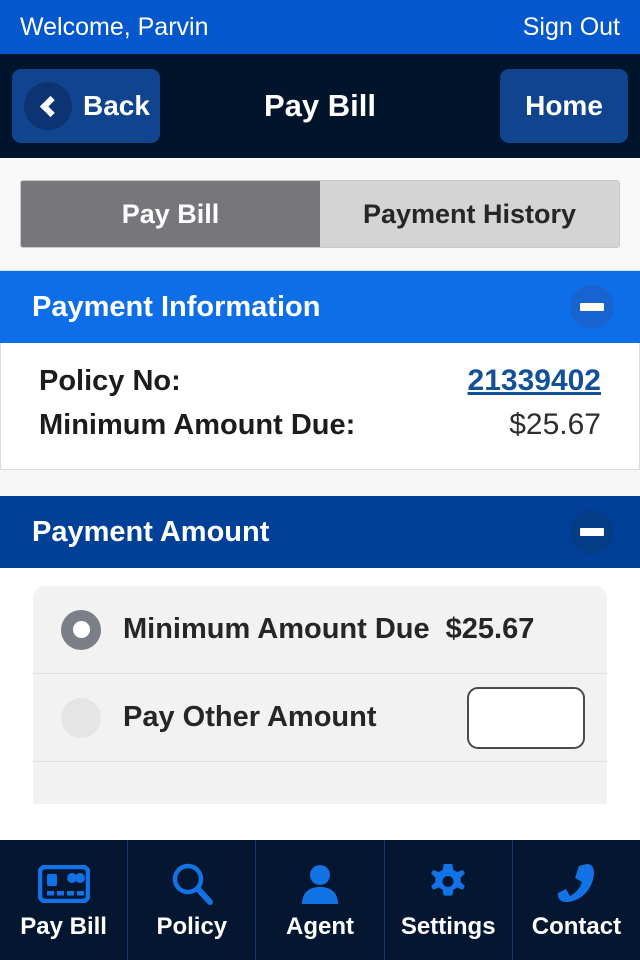 This screenshot has width=640, height=960. What do you see at coordinates (176, 306) in the screenshot?
I see `payment-information-title: Payment Information` at bounding box center [176, 306].